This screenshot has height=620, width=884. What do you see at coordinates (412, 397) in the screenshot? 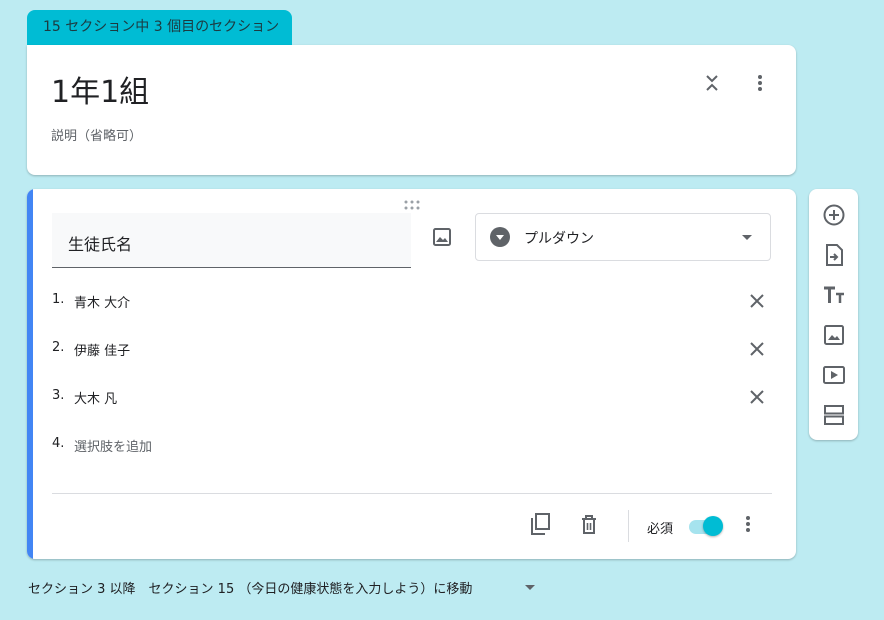
I see `option-row-3: 3. 大木 凡` at bounding box center [412, 397].